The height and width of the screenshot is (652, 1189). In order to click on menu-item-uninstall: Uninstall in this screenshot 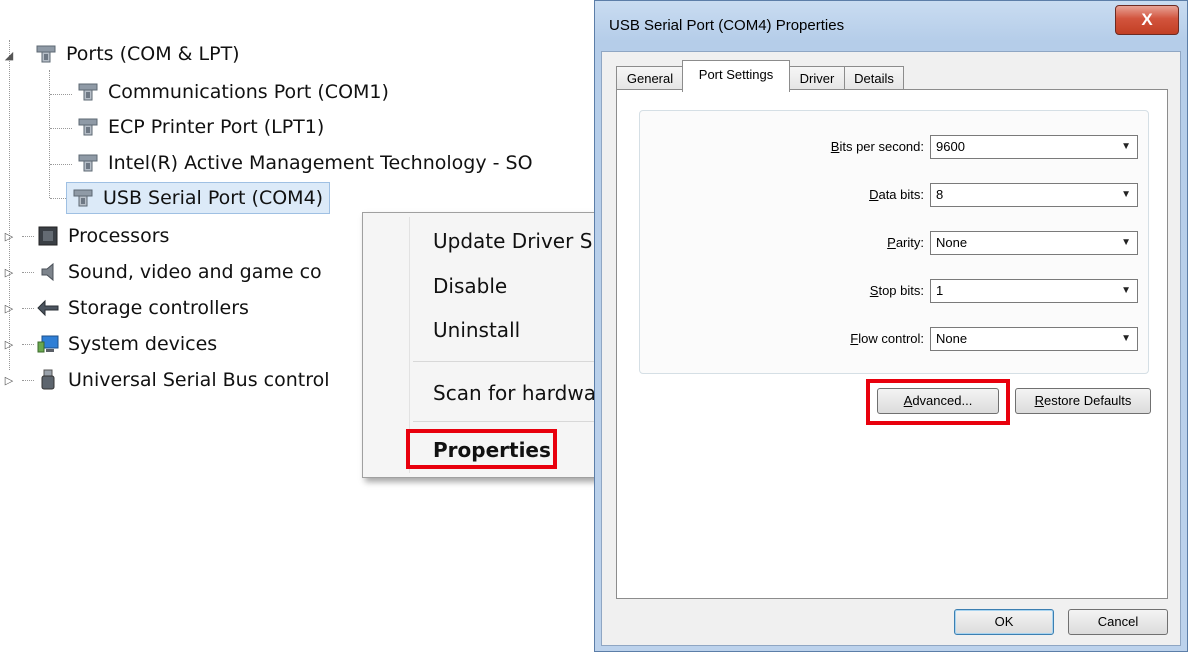, I will do `click(476, 330)`.